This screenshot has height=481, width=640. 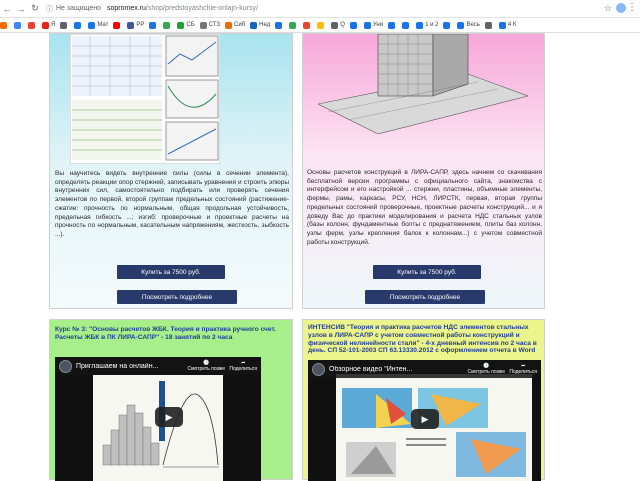 What do you see at coordinates (427, 25) in the screenshot?
I see `bookmark-item: 1 и 2` at bounding box center [427, 25].